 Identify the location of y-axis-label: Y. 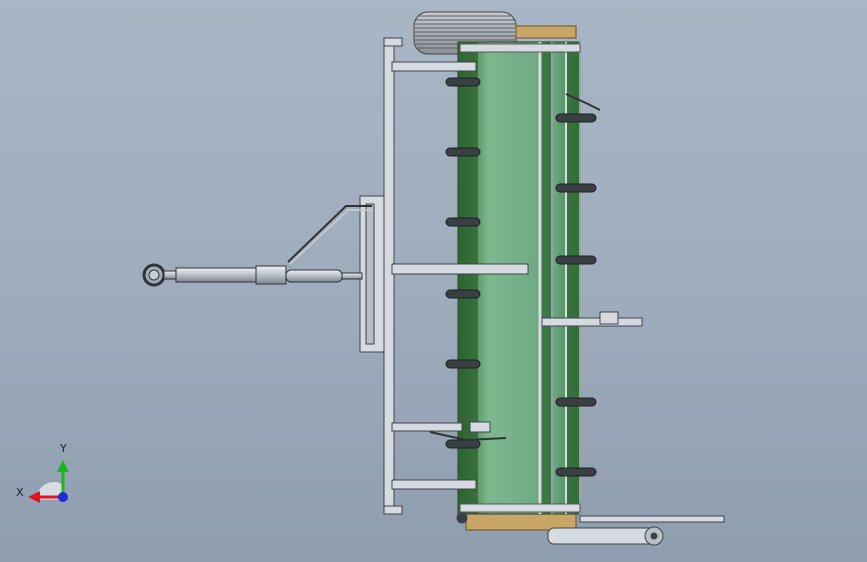
(63, 448).